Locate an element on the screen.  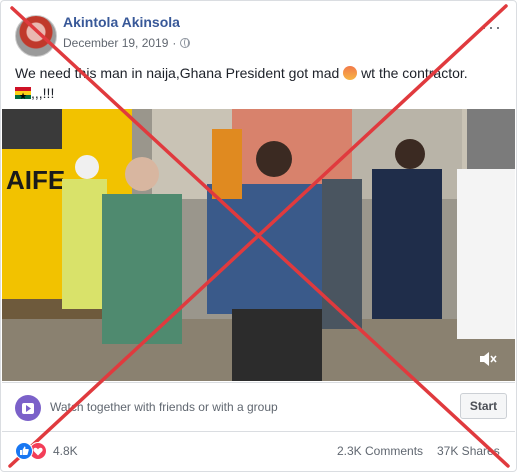
excavator-brand-text: AIFE is located at coordinates (35, 180).